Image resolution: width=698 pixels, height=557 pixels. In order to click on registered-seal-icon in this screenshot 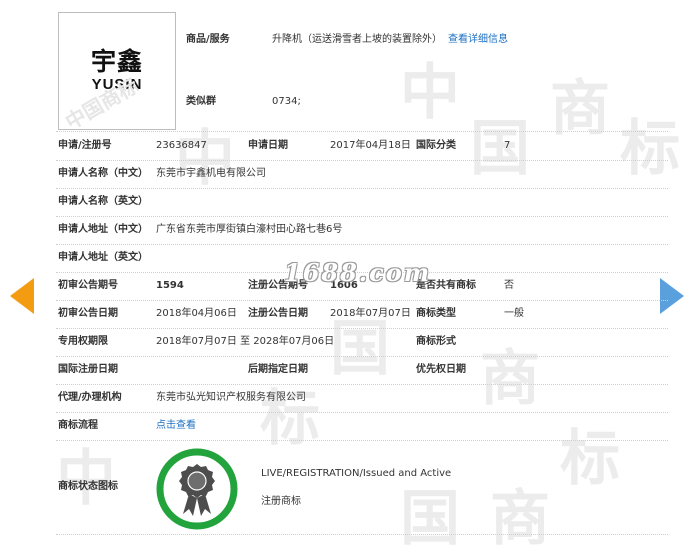, I will do `click(197, 489)`.